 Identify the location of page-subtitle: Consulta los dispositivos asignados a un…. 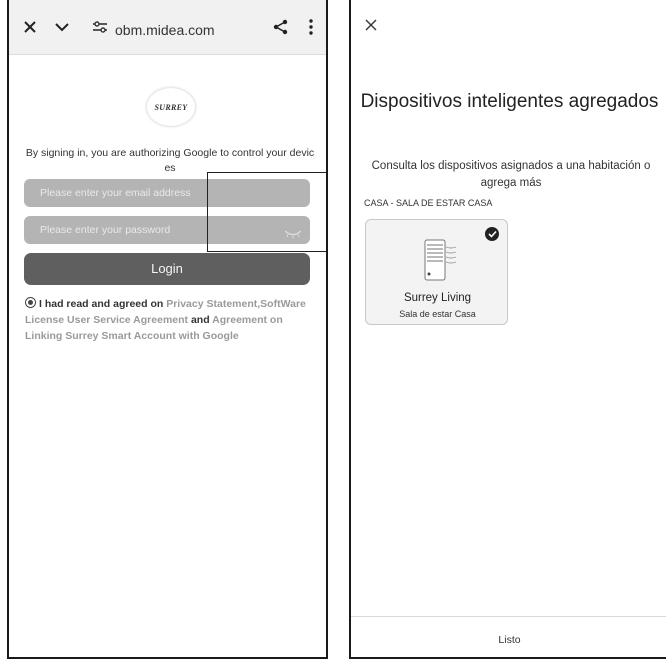
(511, 174).